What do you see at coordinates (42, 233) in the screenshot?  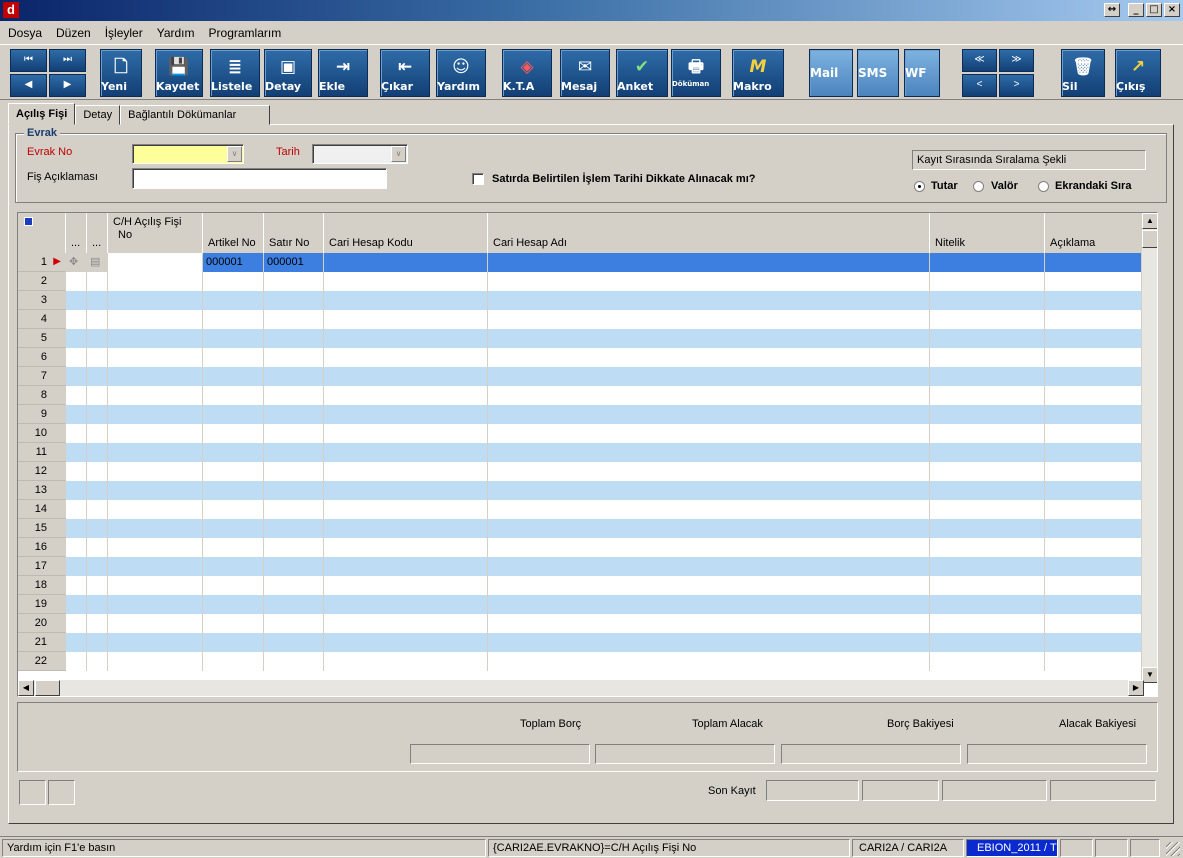 I see `grid-corner` at bounding box center [42, 233].